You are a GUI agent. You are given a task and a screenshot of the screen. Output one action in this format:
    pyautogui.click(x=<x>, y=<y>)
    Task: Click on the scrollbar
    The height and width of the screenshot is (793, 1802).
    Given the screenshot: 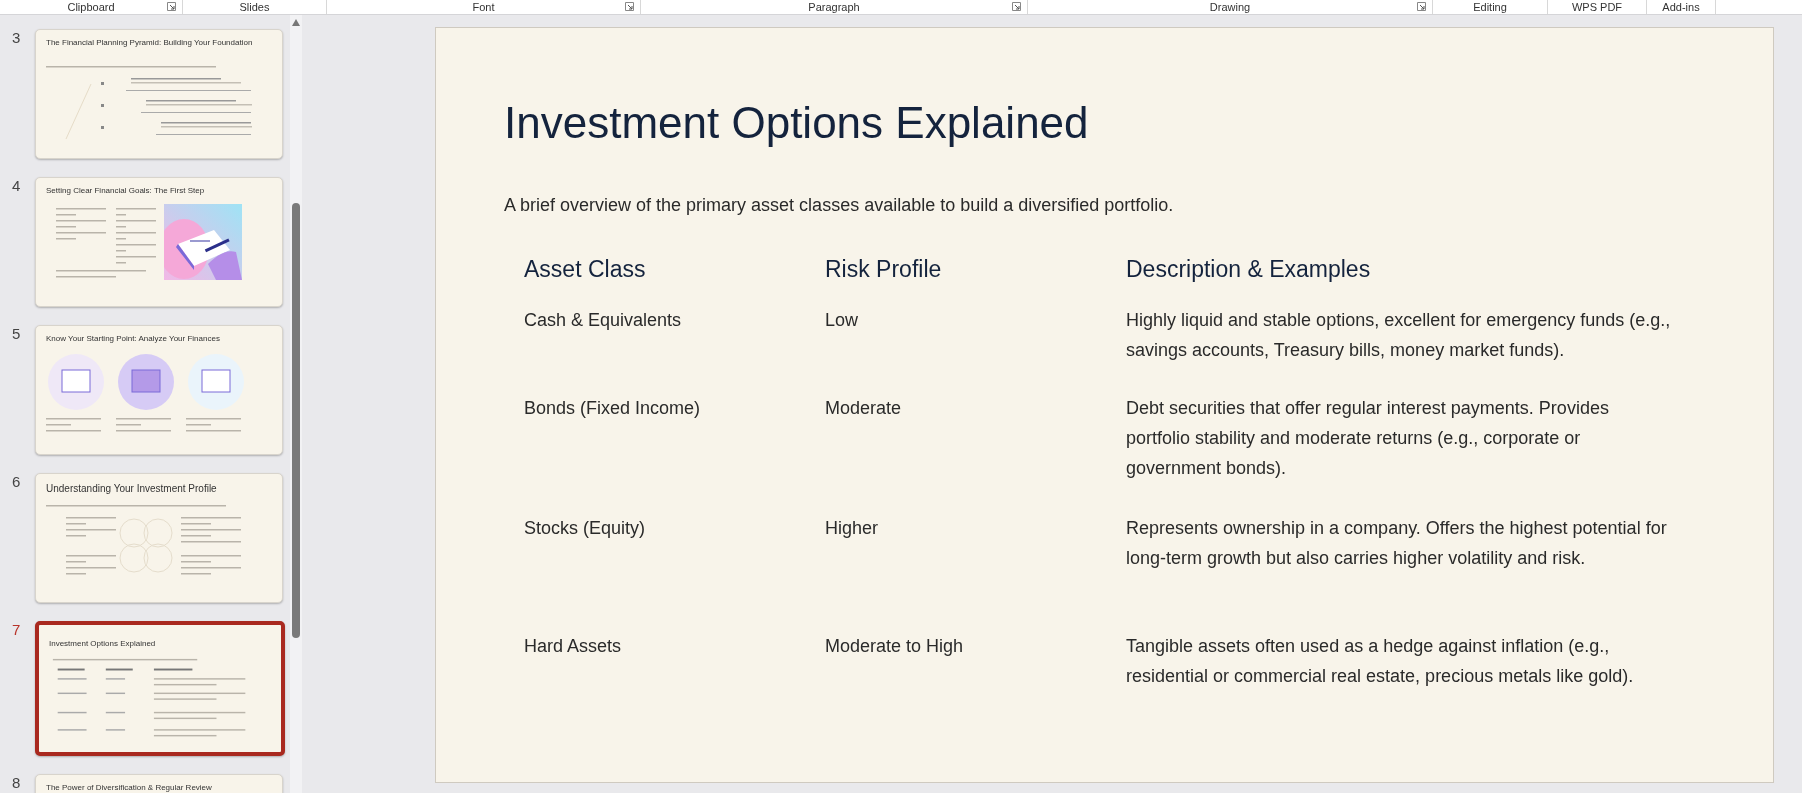 What is the action you would take?
    pyautogui.click(x=296, y=404)
    